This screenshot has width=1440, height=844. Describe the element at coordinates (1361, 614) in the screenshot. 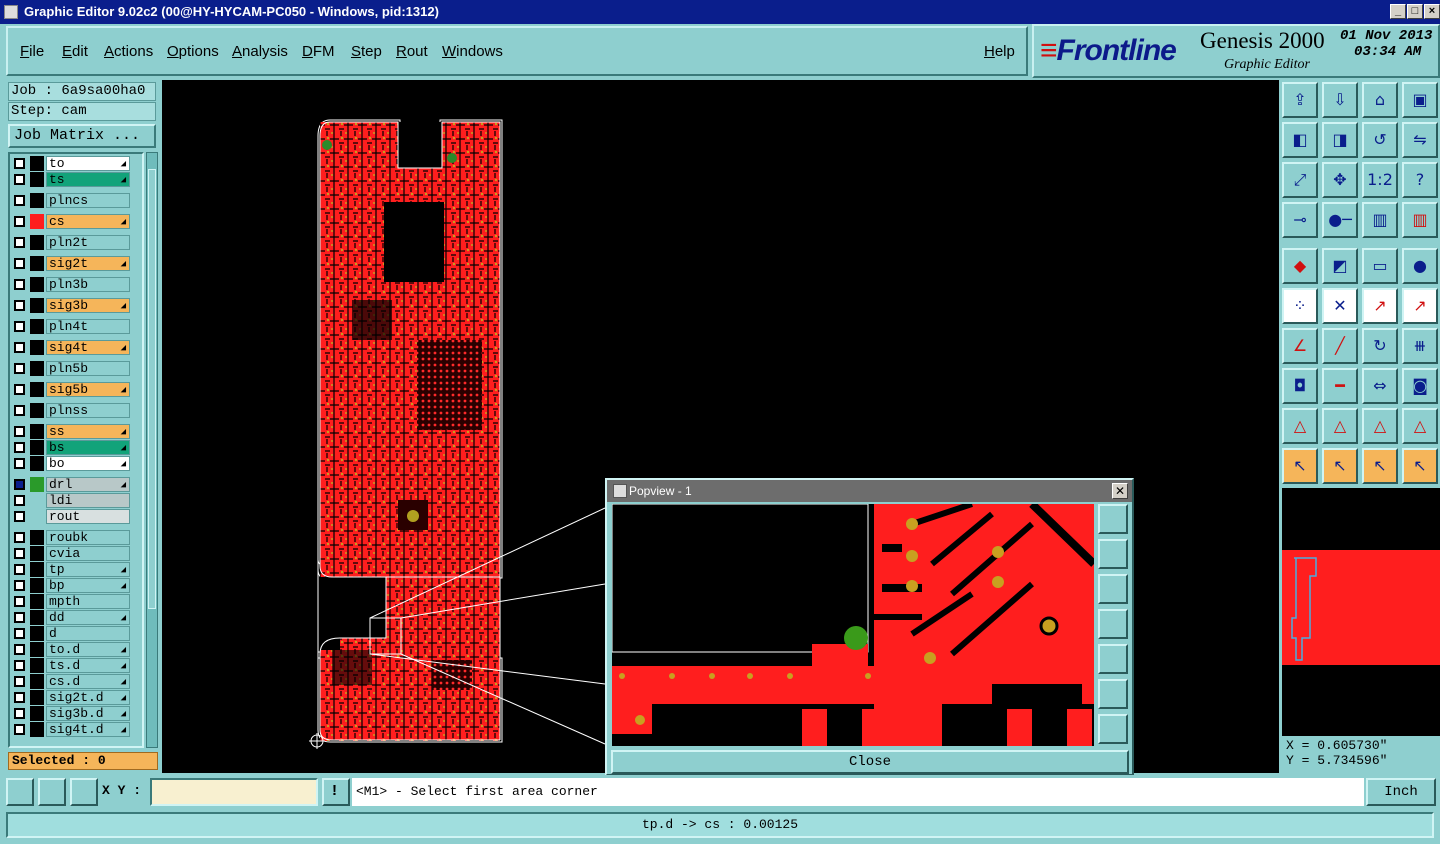

I see `overview-map` at that location.